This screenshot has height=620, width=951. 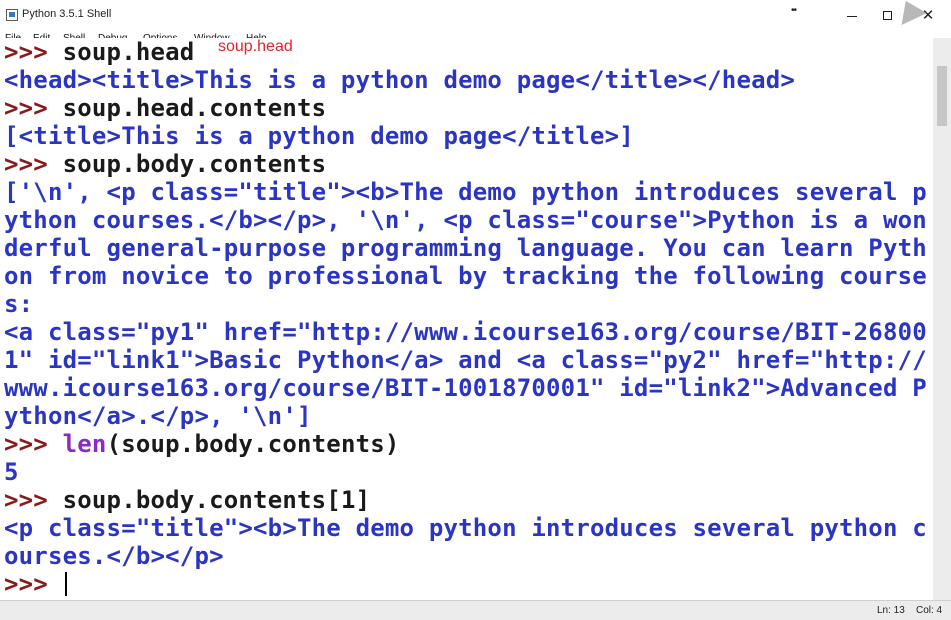 I want to click on maximize-icon, so click(x=887, y=15).